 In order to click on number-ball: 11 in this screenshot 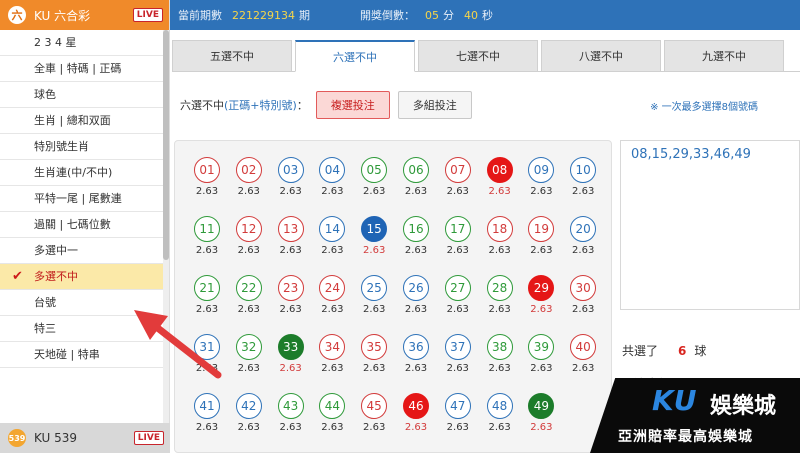, I will do `click(207, 229)`.